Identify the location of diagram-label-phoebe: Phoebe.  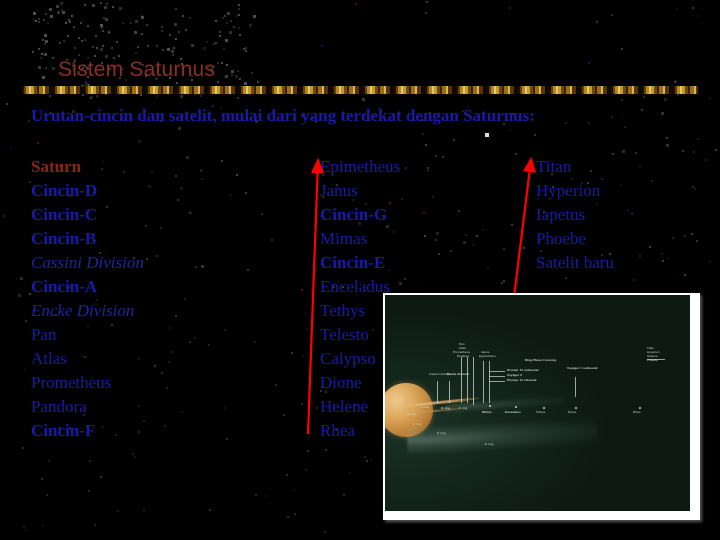
(652, 360).